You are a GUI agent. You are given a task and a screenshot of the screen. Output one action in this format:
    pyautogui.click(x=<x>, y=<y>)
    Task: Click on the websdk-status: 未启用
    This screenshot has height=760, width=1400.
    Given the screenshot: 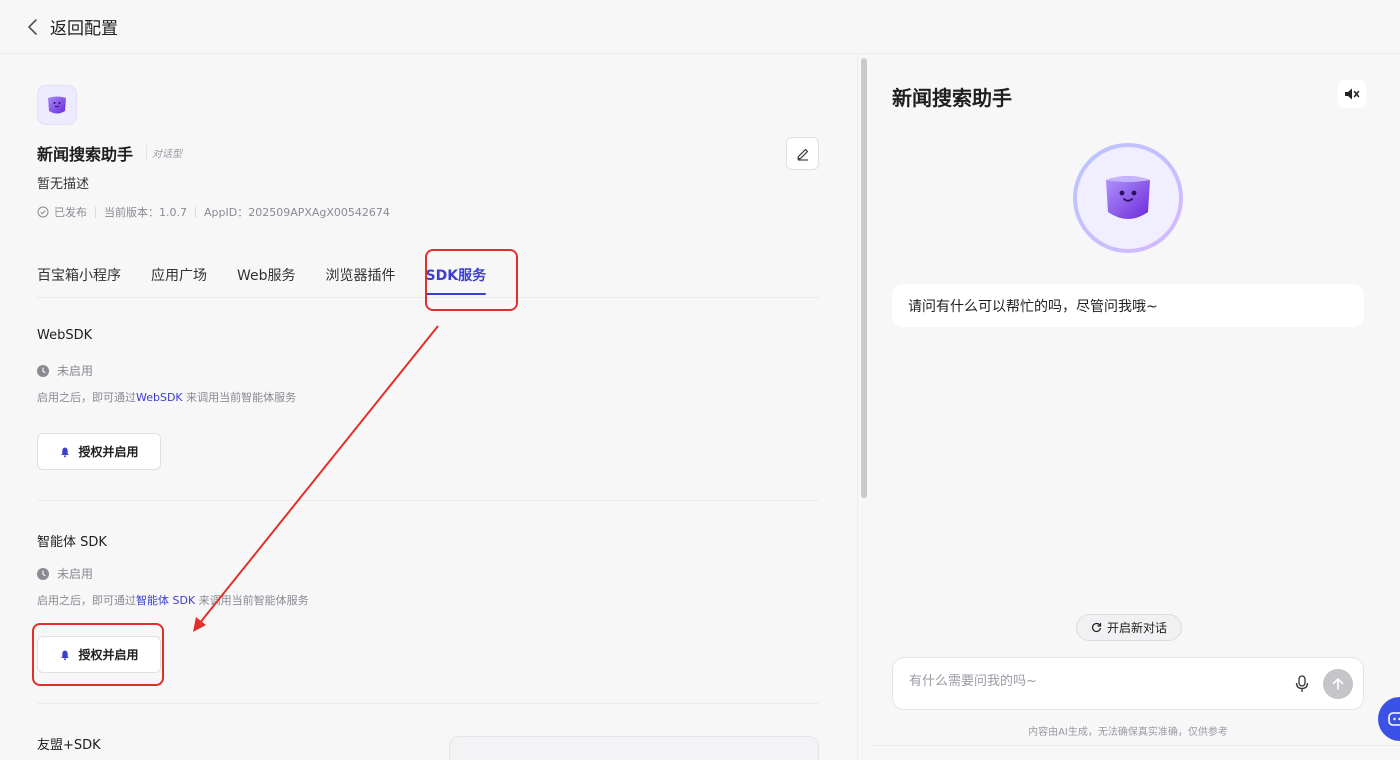 What is the action you would take?
    pyautogui.click(x=65, y=370)
    